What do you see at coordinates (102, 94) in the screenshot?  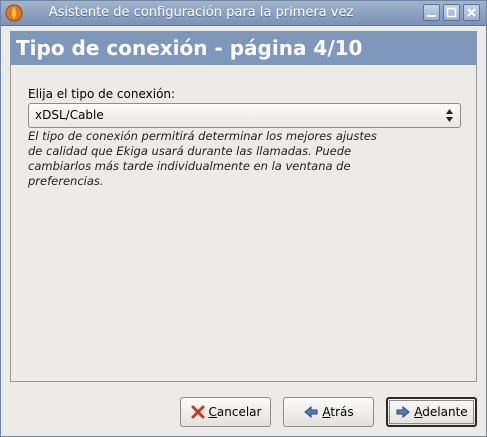 I see `connection-type-label: Elija el tipo de conexión:` at bounding box center [102, 94].